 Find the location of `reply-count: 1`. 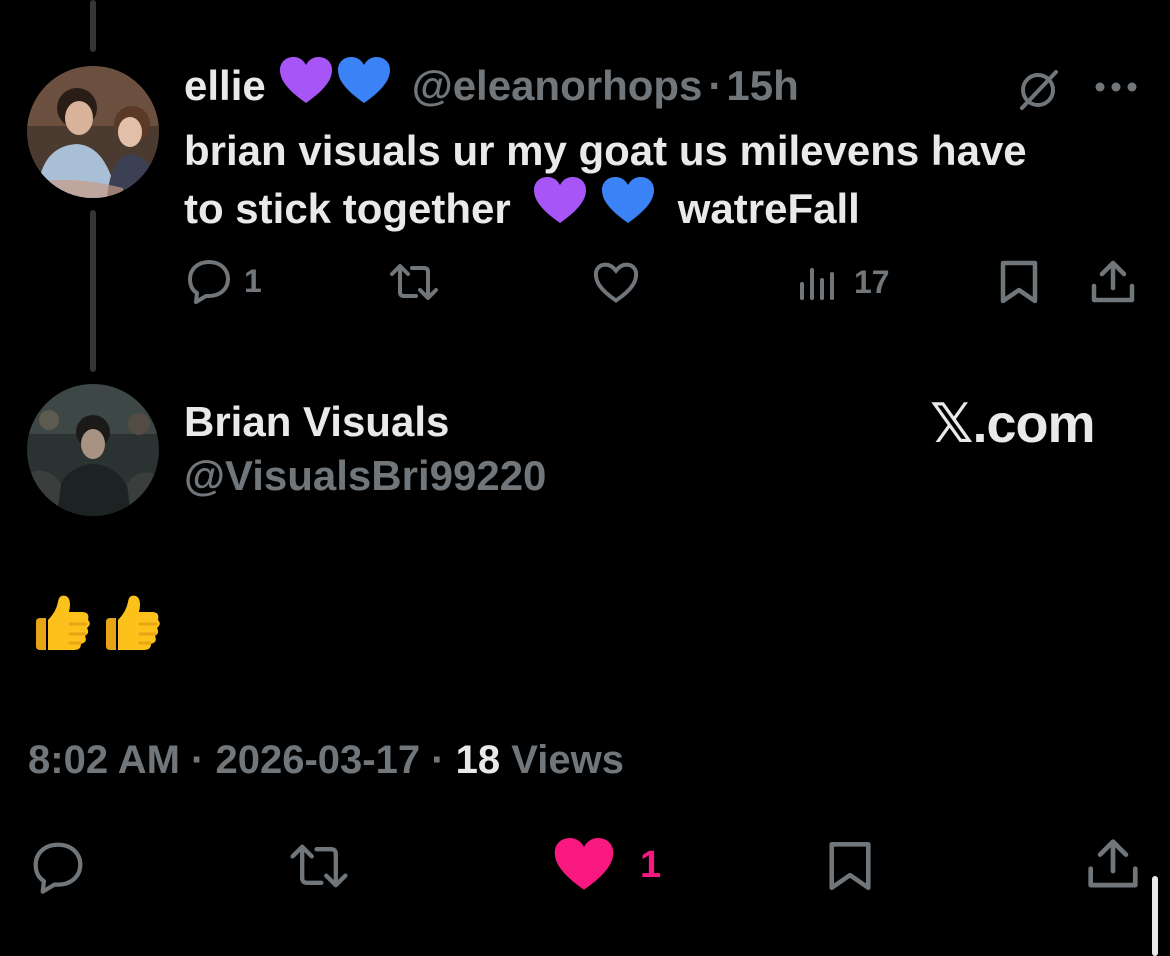

reply-count: 1 is located at coordinates (253, 280).